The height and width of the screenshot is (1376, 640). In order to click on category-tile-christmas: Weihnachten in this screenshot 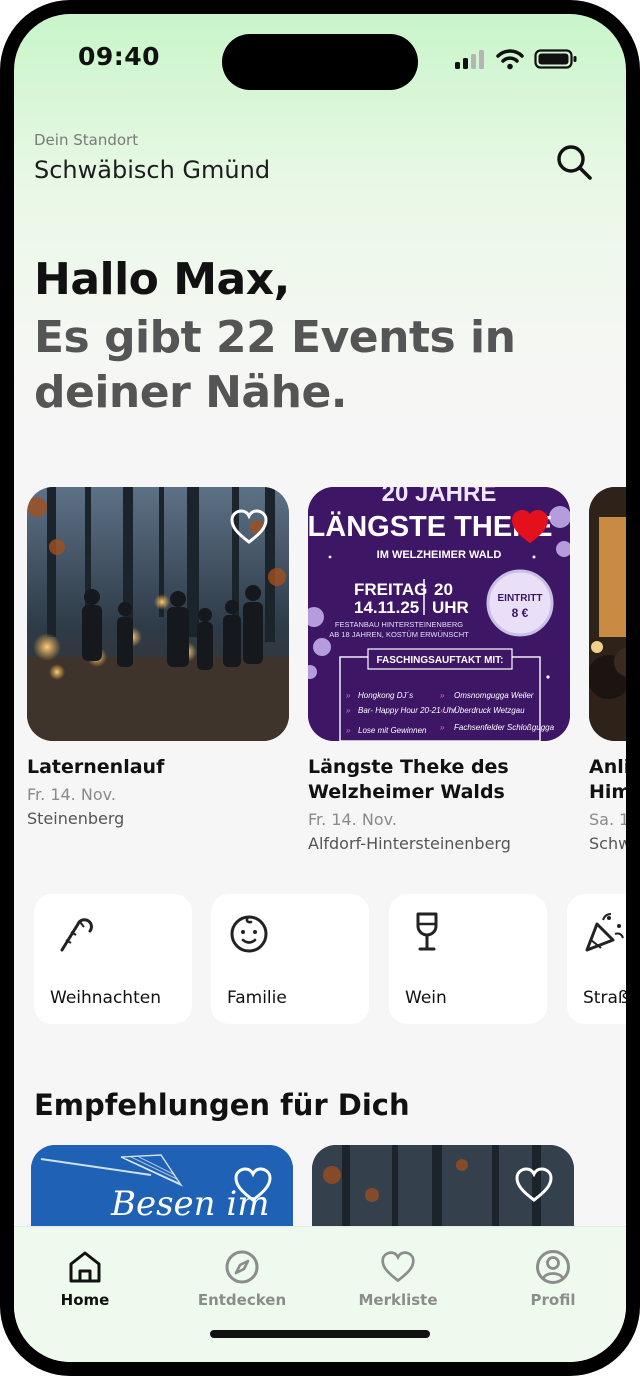, I will do `click(113, 959)`.